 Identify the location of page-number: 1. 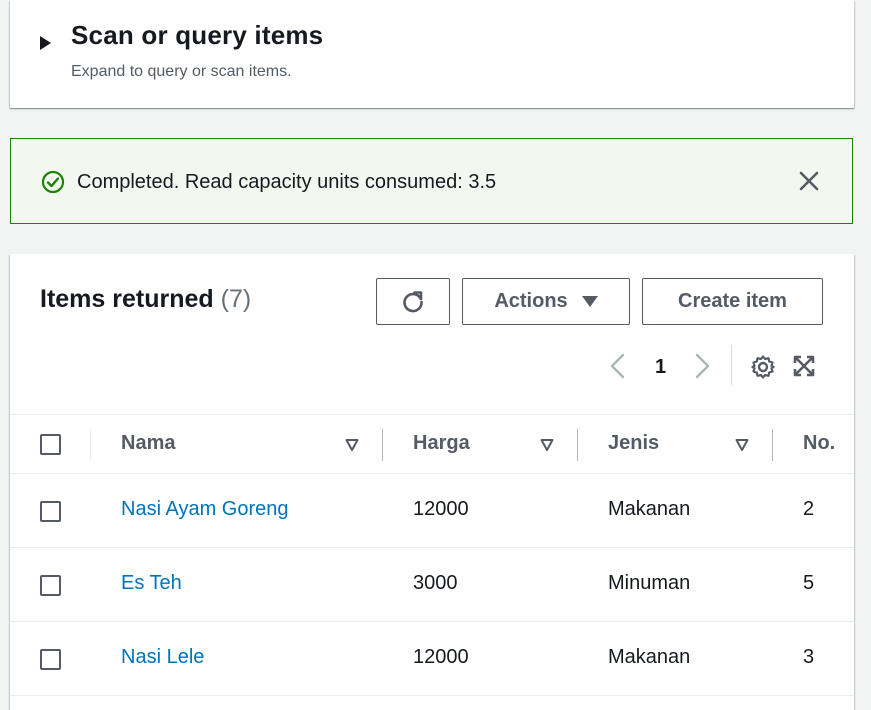
(660, 367).